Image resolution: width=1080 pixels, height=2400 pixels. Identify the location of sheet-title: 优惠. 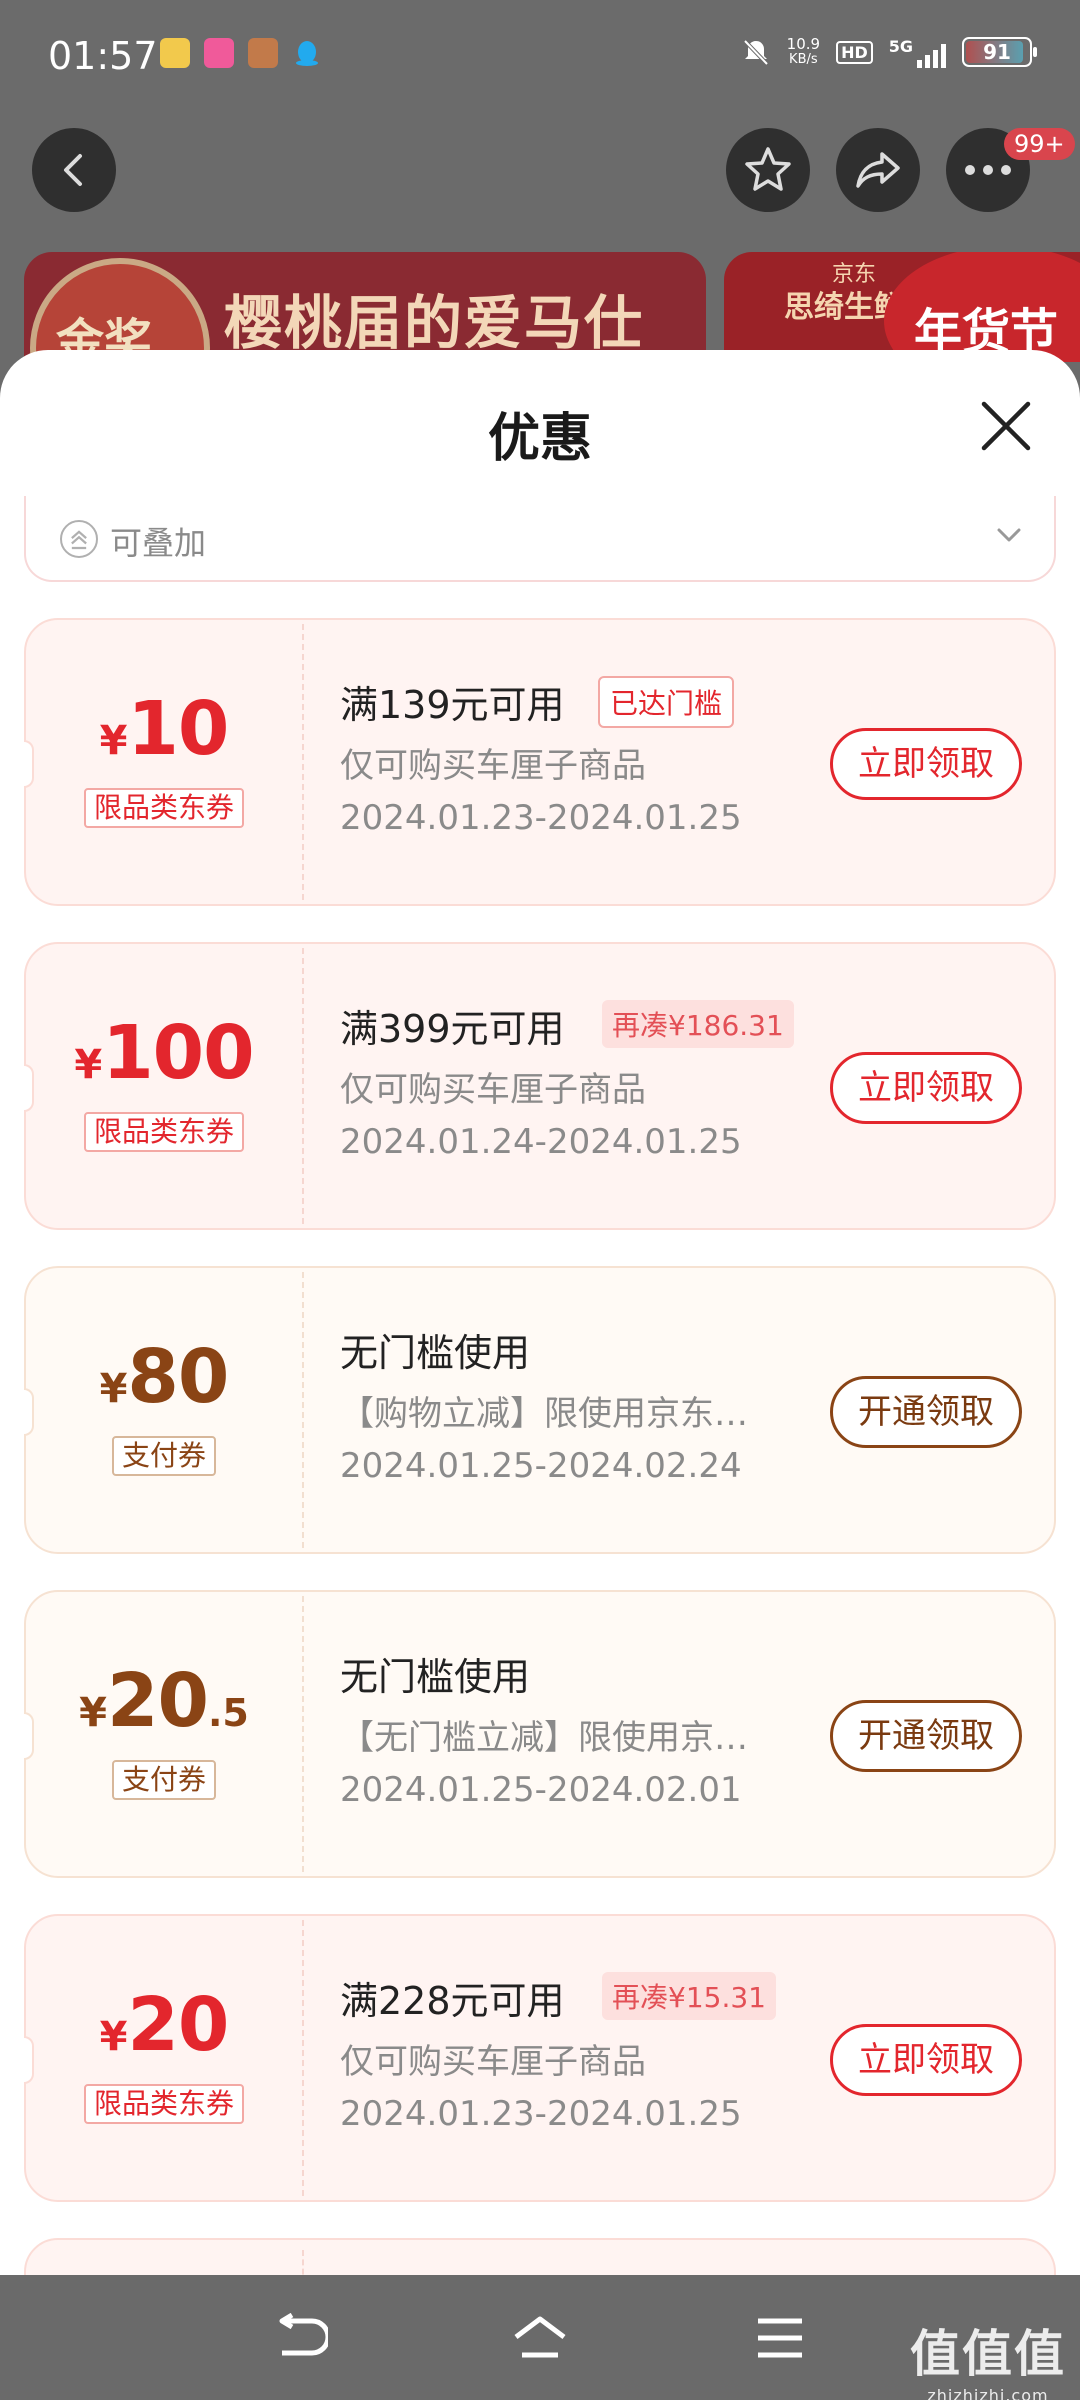
(539, 439).